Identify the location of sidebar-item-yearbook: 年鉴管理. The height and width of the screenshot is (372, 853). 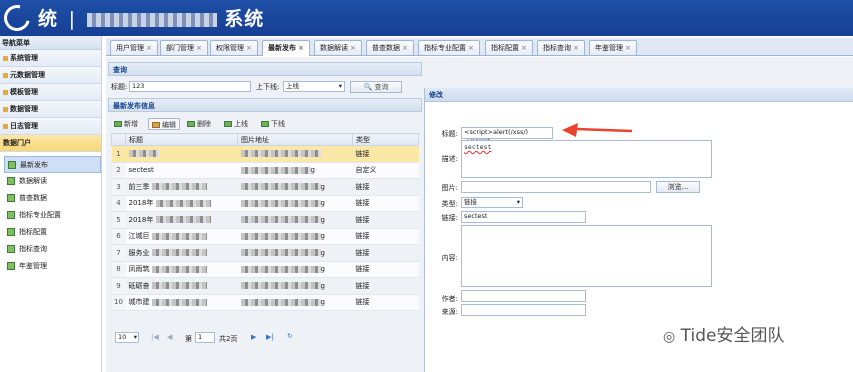
(52, 266).